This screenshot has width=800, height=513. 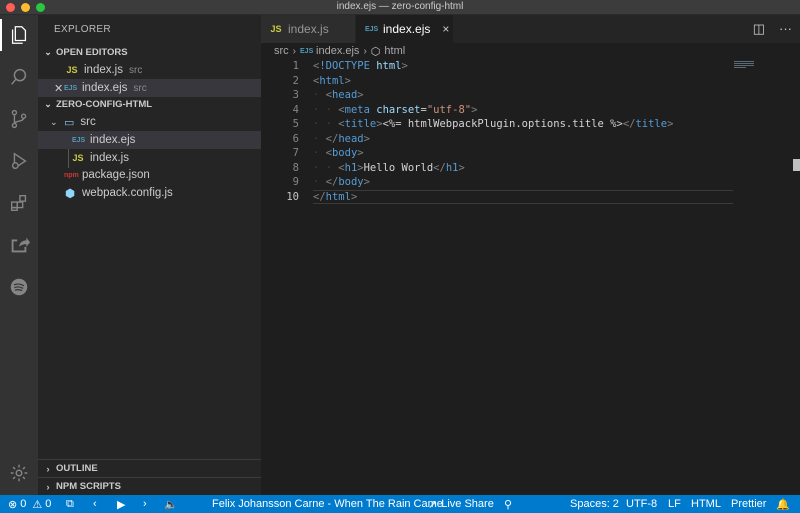 I want to click on live-share-button: ↗ Live Share, so click(x=461, y=504).